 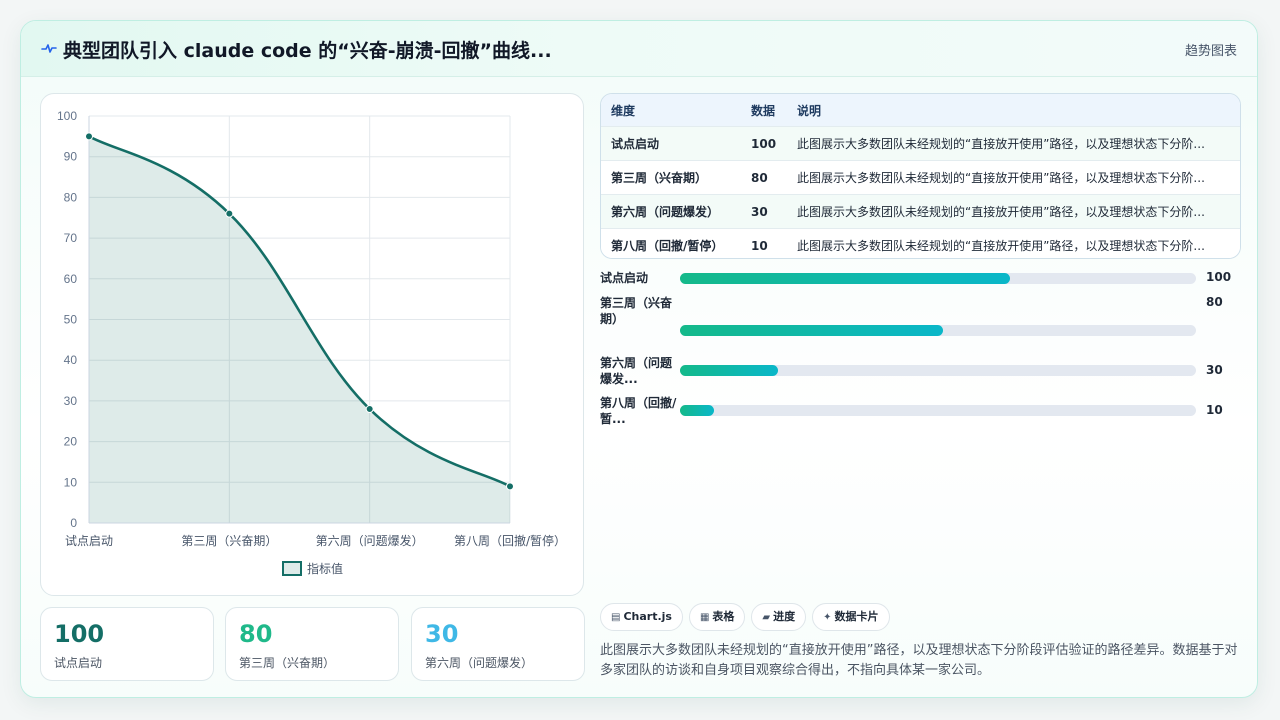 What do you see at coordinates (671, 243) in the screenshot?
I see `table-cell-dimension: 第八周（回撤/暂停）` at bounding box center [671, 243].